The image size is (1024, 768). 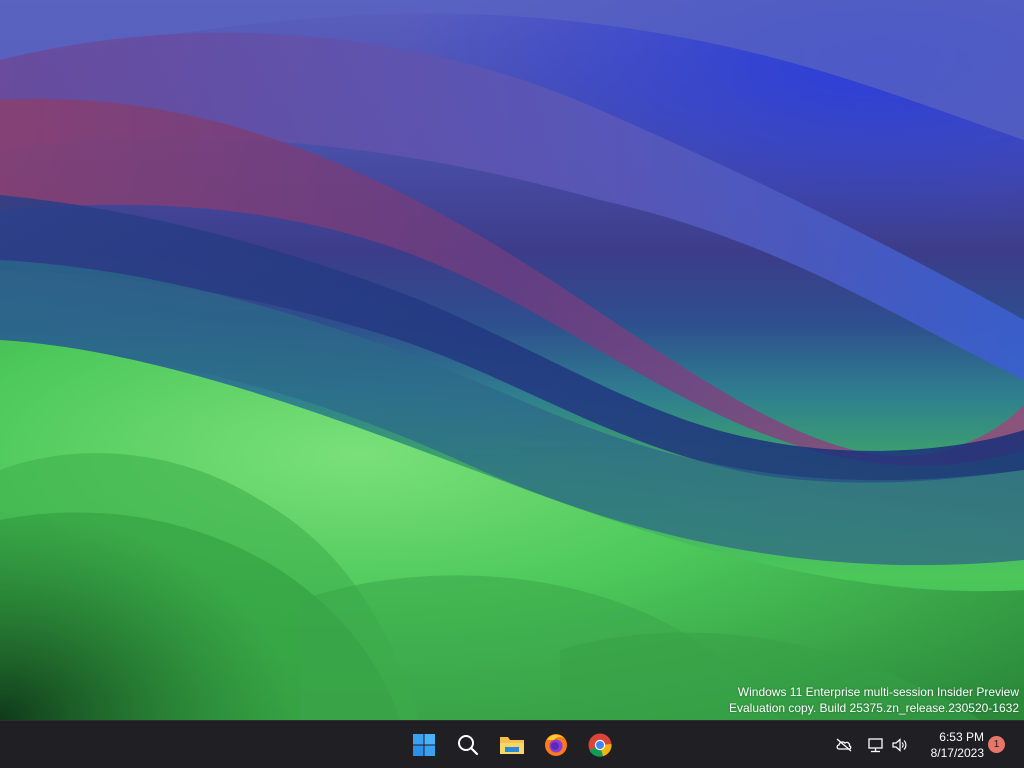 I want to click on folder-icon, so click(x=512, y=745).